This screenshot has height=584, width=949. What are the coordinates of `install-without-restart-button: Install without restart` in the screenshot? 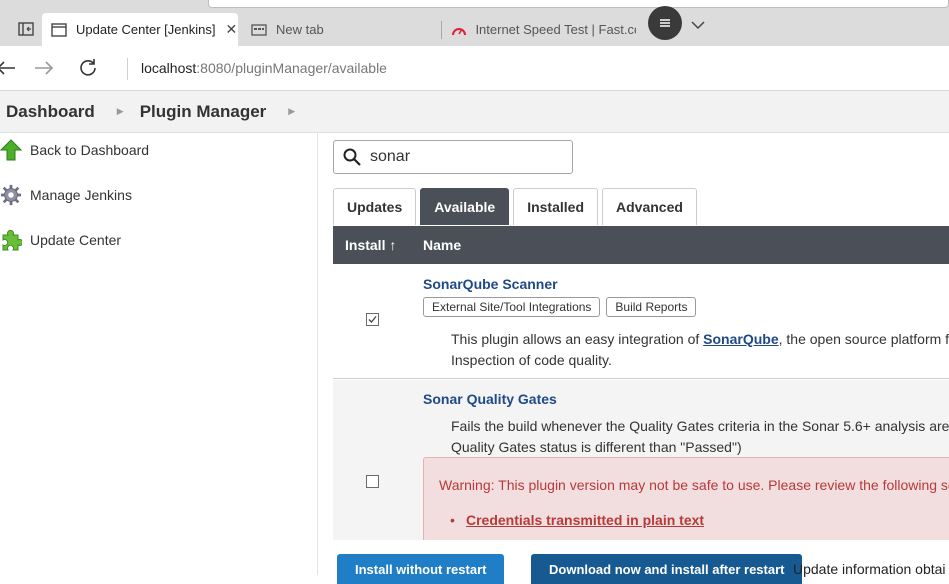 It's located at (421, 569).